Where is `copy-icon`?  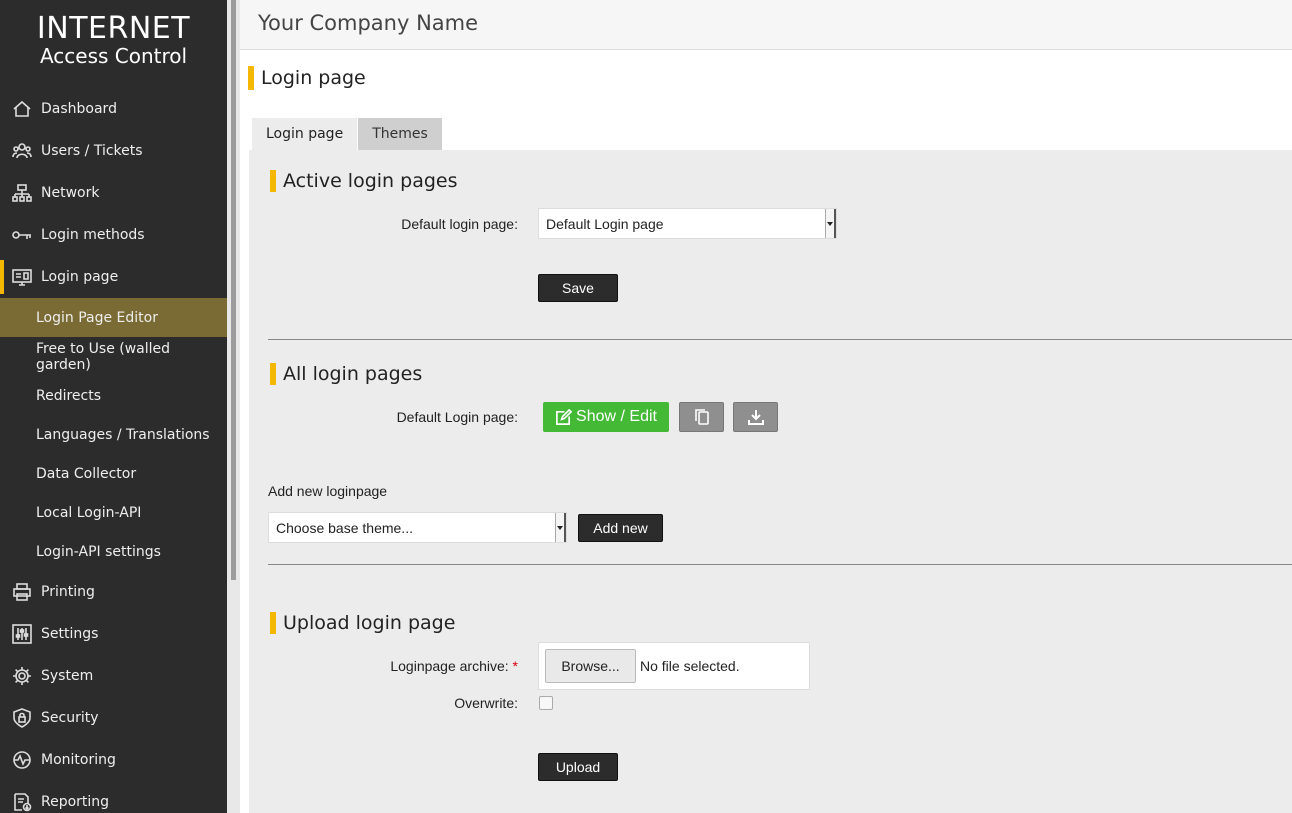
copy-icon is located at coordinates (702, 417).